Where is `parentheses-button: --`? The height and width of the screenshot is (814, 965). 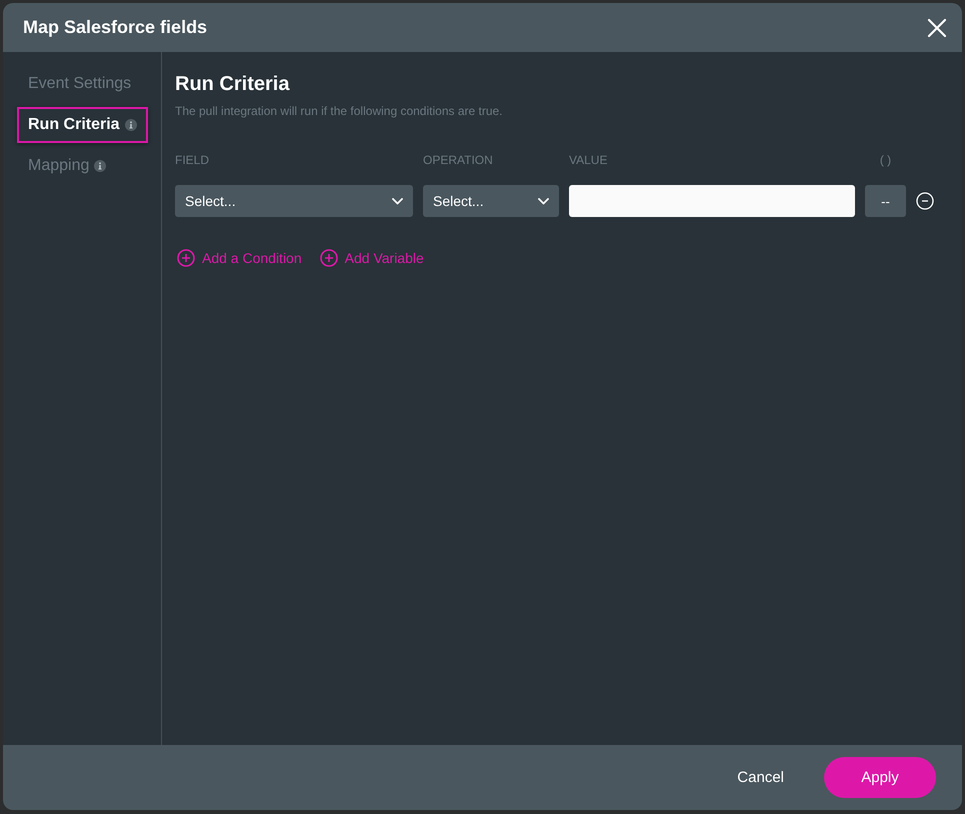
parentheses-button: -- is located at coordinates (885, 201).